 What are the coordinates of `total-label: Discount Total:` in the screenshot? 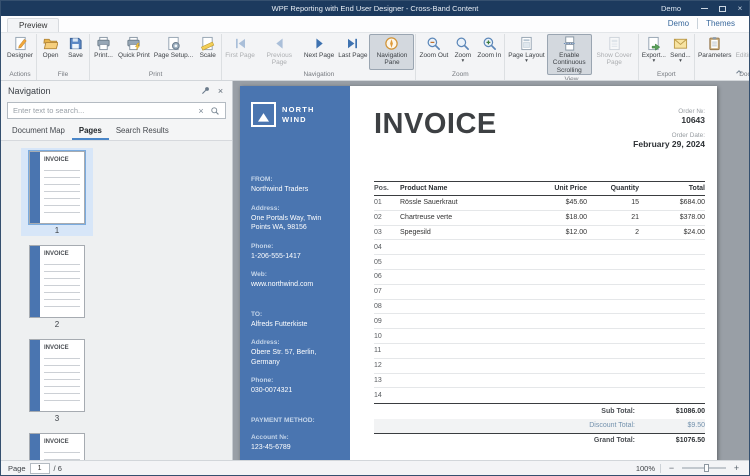 It's located at (612, 426).